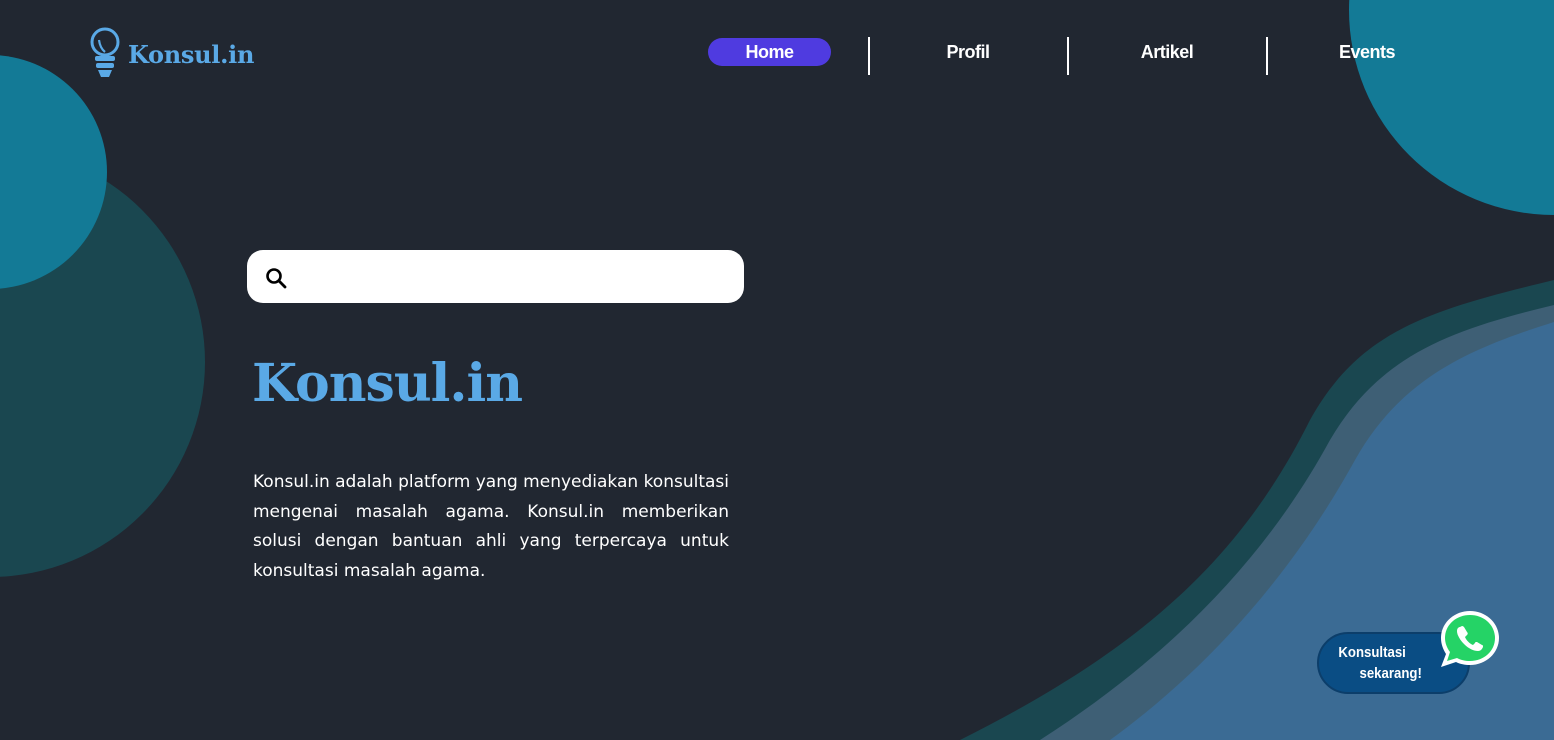 Image resolution: width=1554 pixels, height=740 pixels. Describe the element at coordinates (1367, 52) in the screenshot. I see `nav-events: Events` at that location.